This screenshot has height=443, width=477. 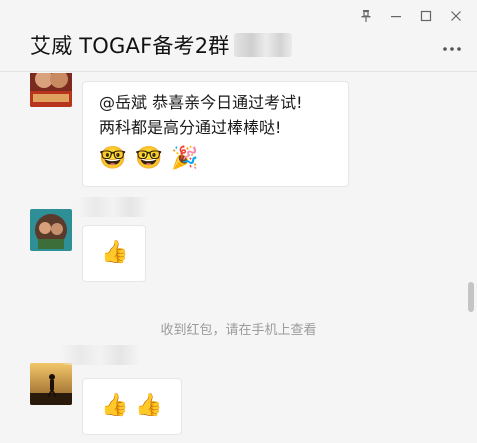 I want to click on message-bubble-3: 👍 👍, so click(x=132, y=406).